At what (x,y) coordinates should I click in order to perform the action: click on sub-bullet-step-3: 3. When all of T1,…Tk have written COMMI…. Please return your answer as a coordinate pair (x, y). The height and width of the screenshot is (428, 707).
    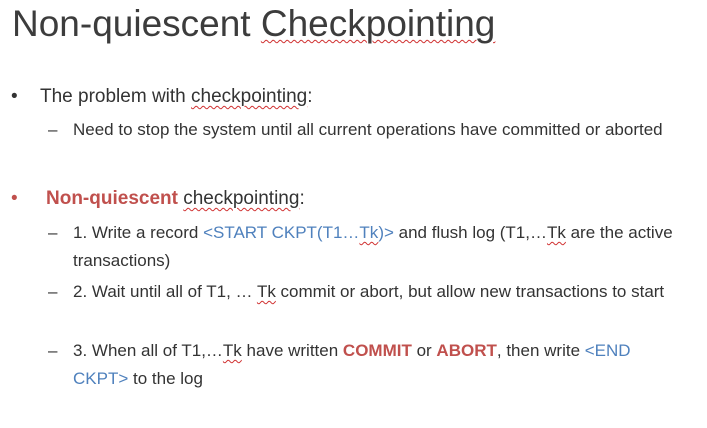
    Looking at the image, I should click on (380, 364).